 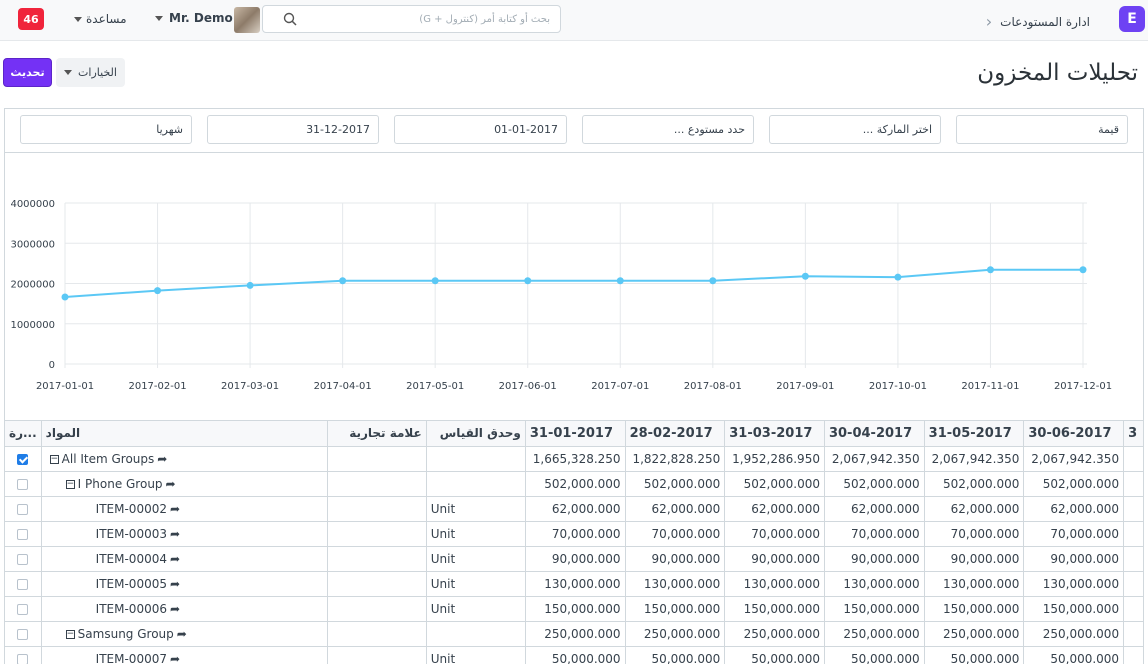 What do you see at coordinates (1042, 129) in the screenshot?
I see `value-type-select: قيمة` at bounding box center [1042, 129].